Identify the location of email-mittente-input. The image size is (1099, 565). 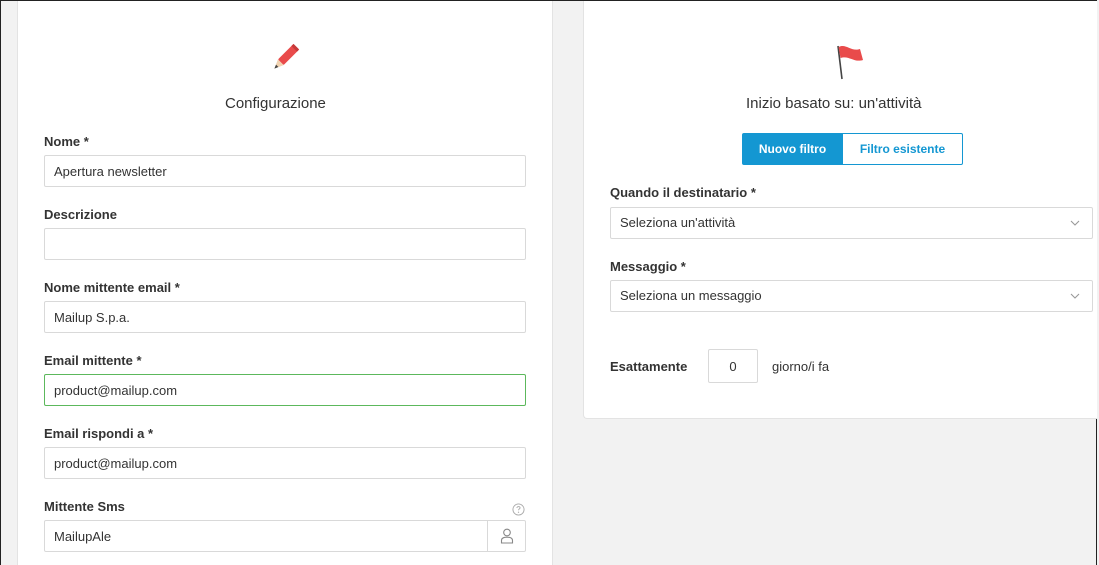
(285, 390).